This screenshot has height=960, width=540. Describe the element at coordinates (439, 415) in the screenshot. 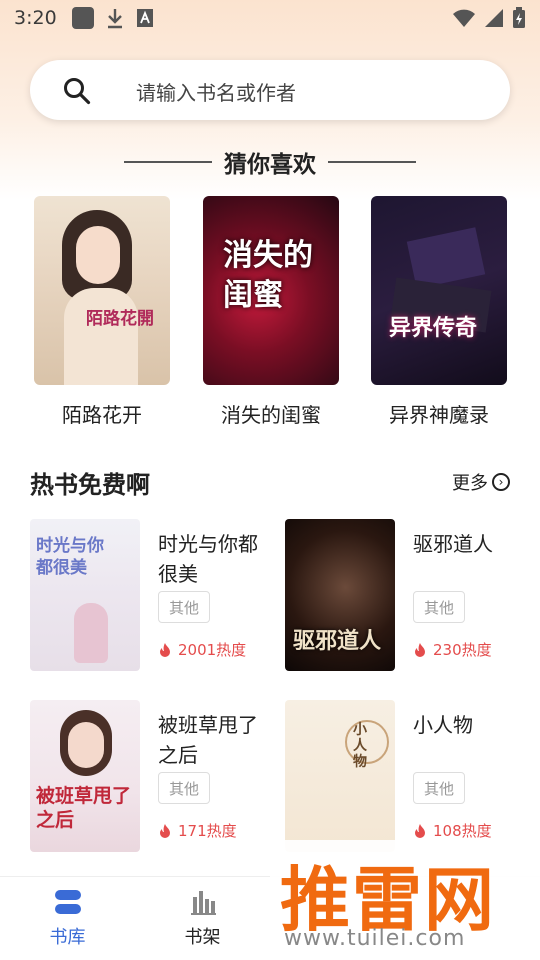

I see `book-title: 异界神魔录` at that location.